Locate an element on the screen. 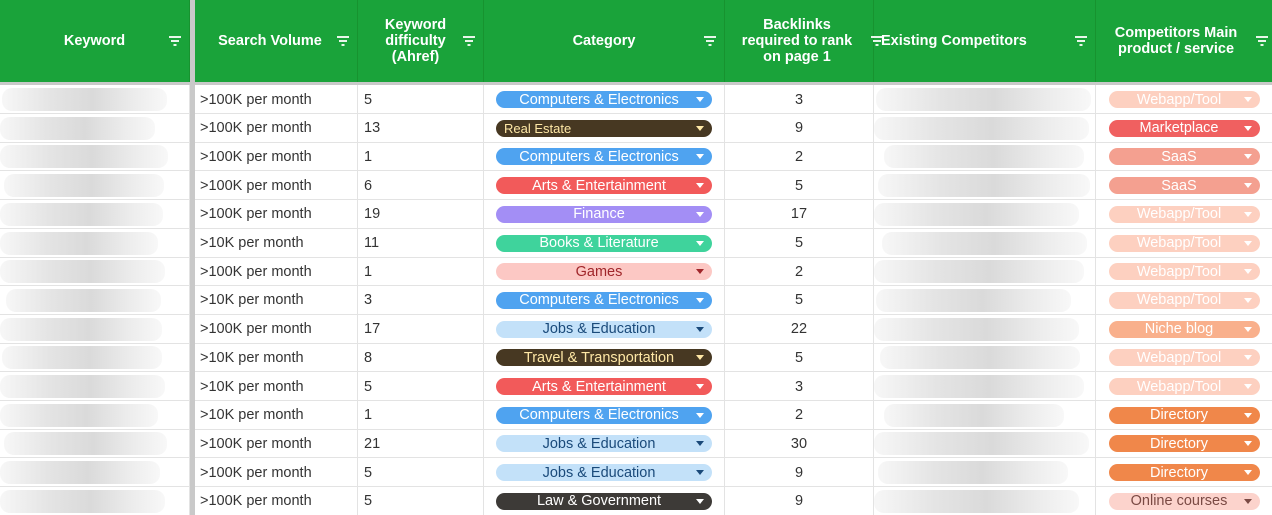 The height and width of the screenshot is (515, 1272). keyword-difficulty-cell: 21 is located at coordinates (421, 444).